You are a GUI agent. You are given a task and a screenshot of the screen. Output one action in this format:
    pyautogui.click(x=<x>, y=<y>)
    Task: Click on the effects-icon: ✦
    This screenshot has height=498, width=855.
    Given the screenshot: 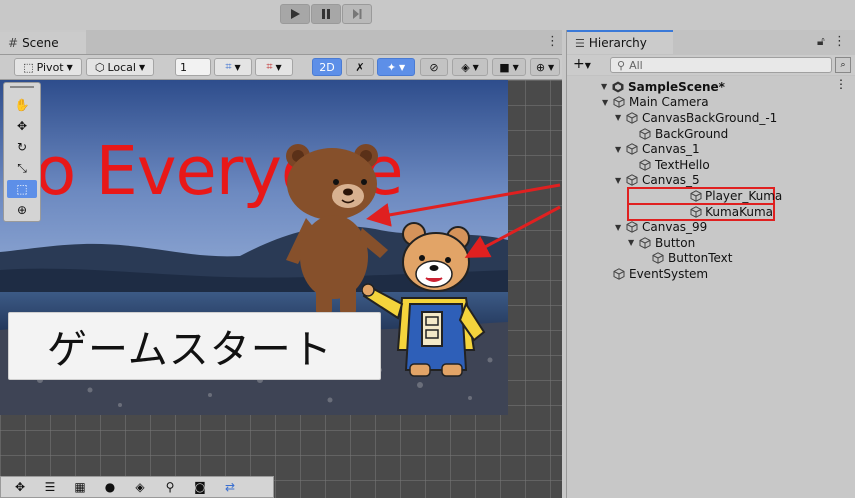 What is the action you would take?
    pyautogui.click(x=391, y=67)
    